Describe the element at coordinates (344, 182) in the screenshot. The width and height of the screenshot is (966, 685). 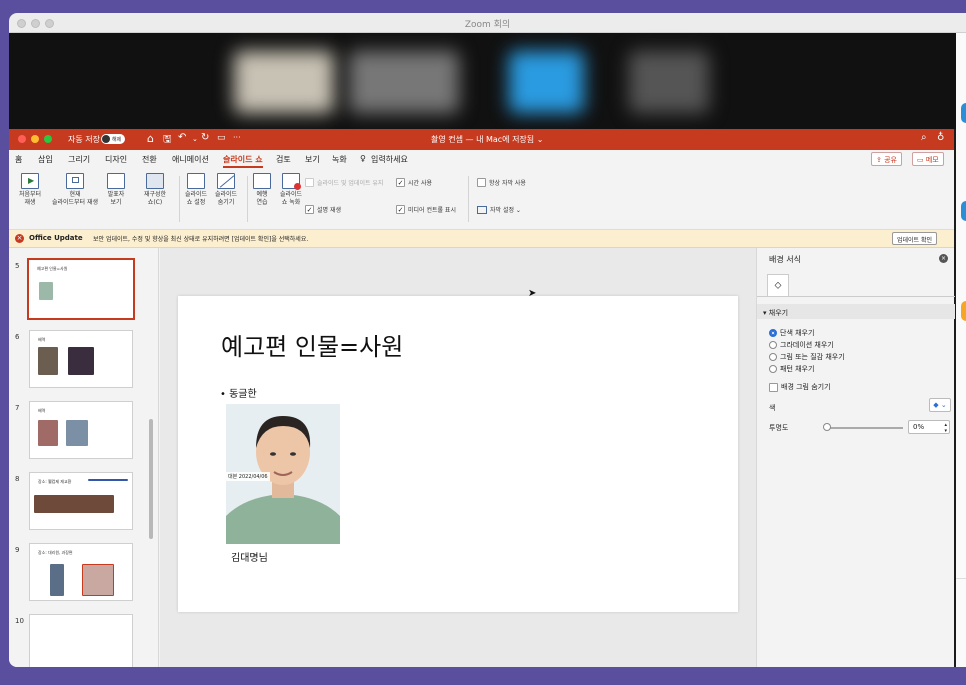
I see `keep-updated-checkbox: 슬라이드 및 업데이트 유지` at that location.